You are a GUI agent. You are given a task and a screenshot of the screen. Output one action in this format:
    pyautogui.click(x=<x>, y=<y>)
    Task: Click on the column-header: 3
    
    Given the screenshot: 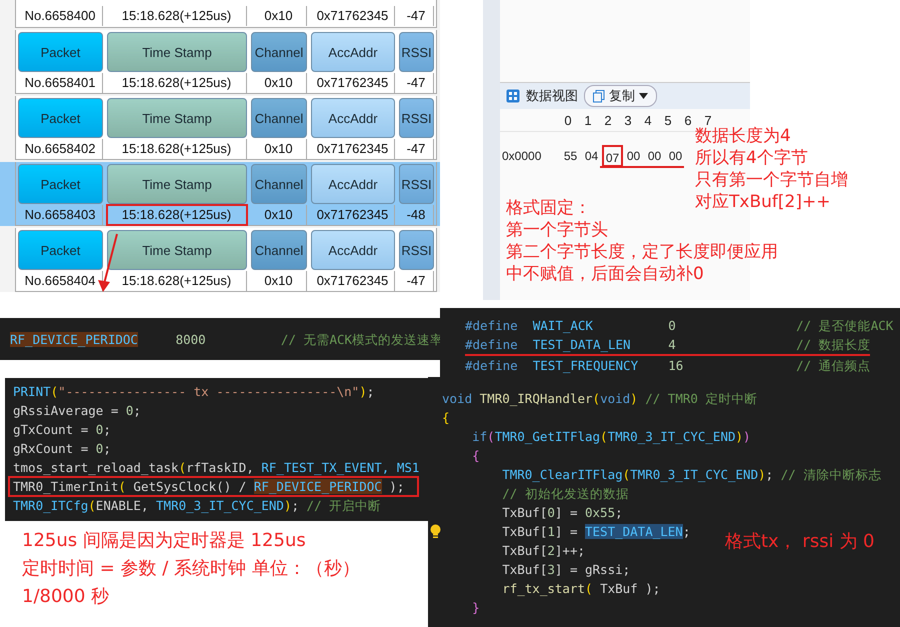 What is the action you would take?
    pyautogui.click(x=628, y=120)
    